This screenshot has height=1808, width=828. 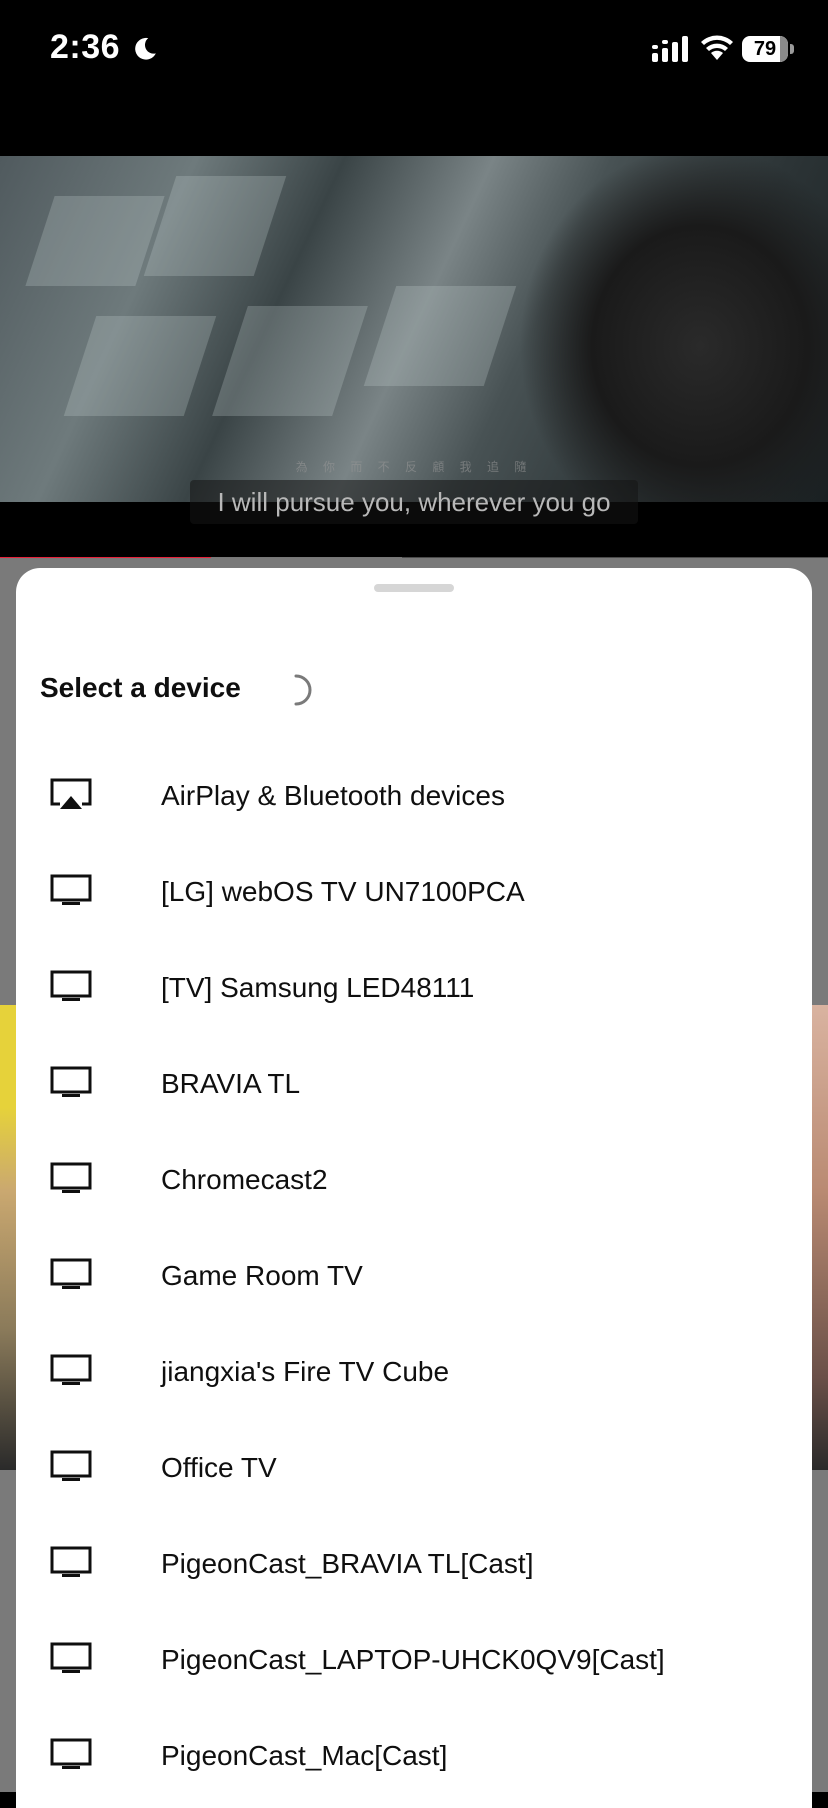 I want to click on device-label: Chromecast2, so click(x=244, y=1179).